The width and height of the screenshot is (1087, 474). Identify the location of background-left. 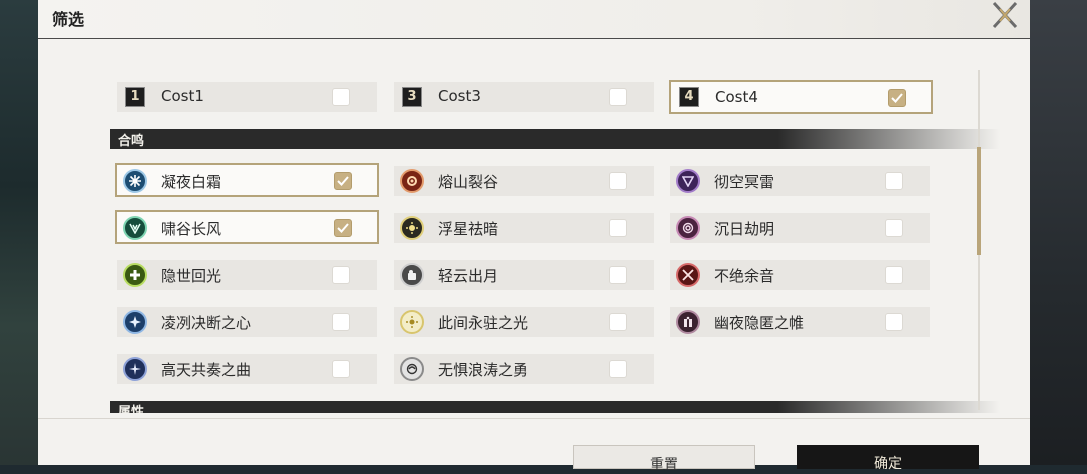
(20, 232).